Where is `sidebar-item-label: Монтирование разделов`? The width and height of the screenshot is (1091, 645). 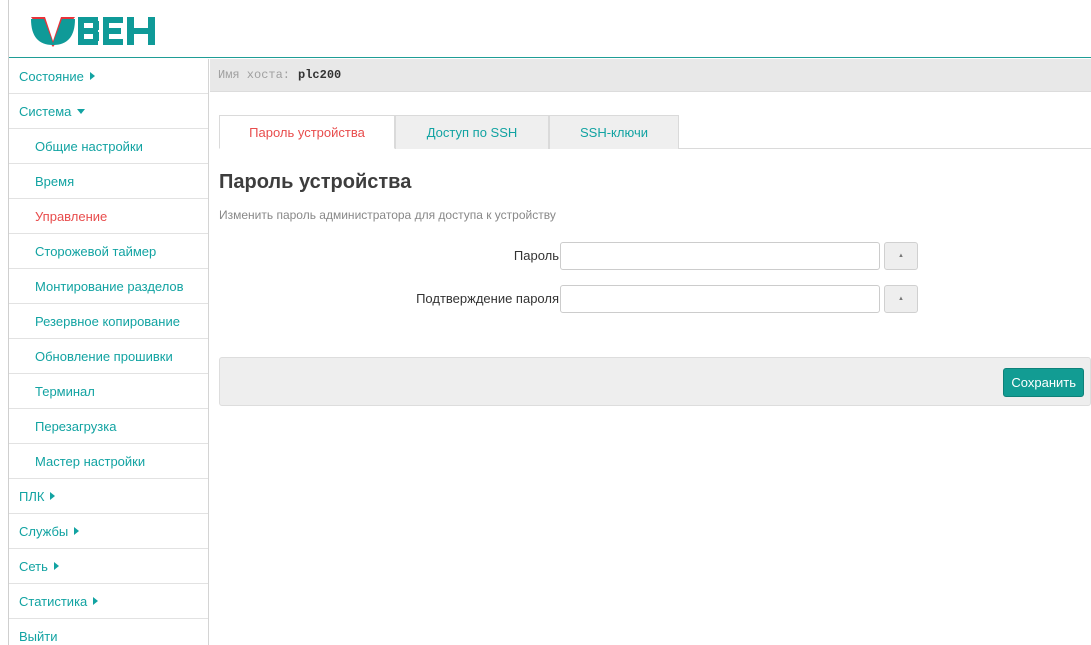
sidebar-item-label: Монтирование разделов is located at coordinates (109, 286).